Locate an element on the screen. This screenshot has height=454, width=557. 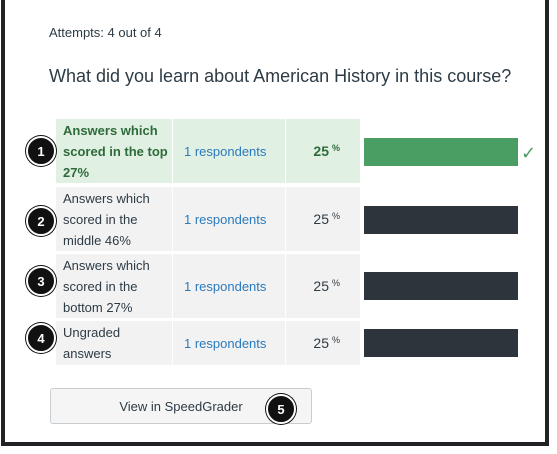
callout-badge-3: 3 is located at coordinates (41, 281).